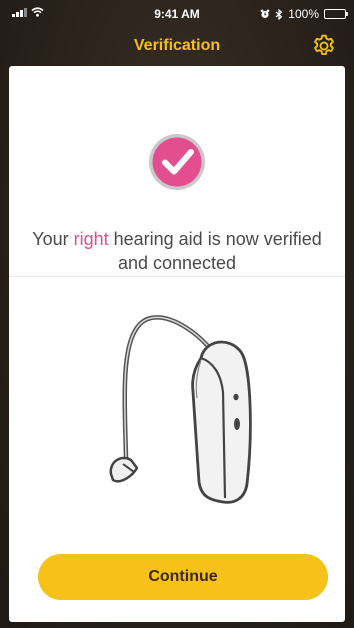 This screenshot has width=354, height=628. I want to click on divider, so click(177, 276).